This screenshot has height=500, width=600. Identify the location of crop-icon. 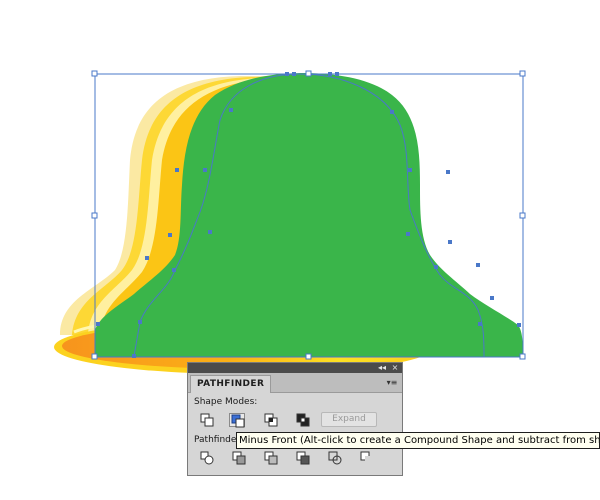
(303, 458).